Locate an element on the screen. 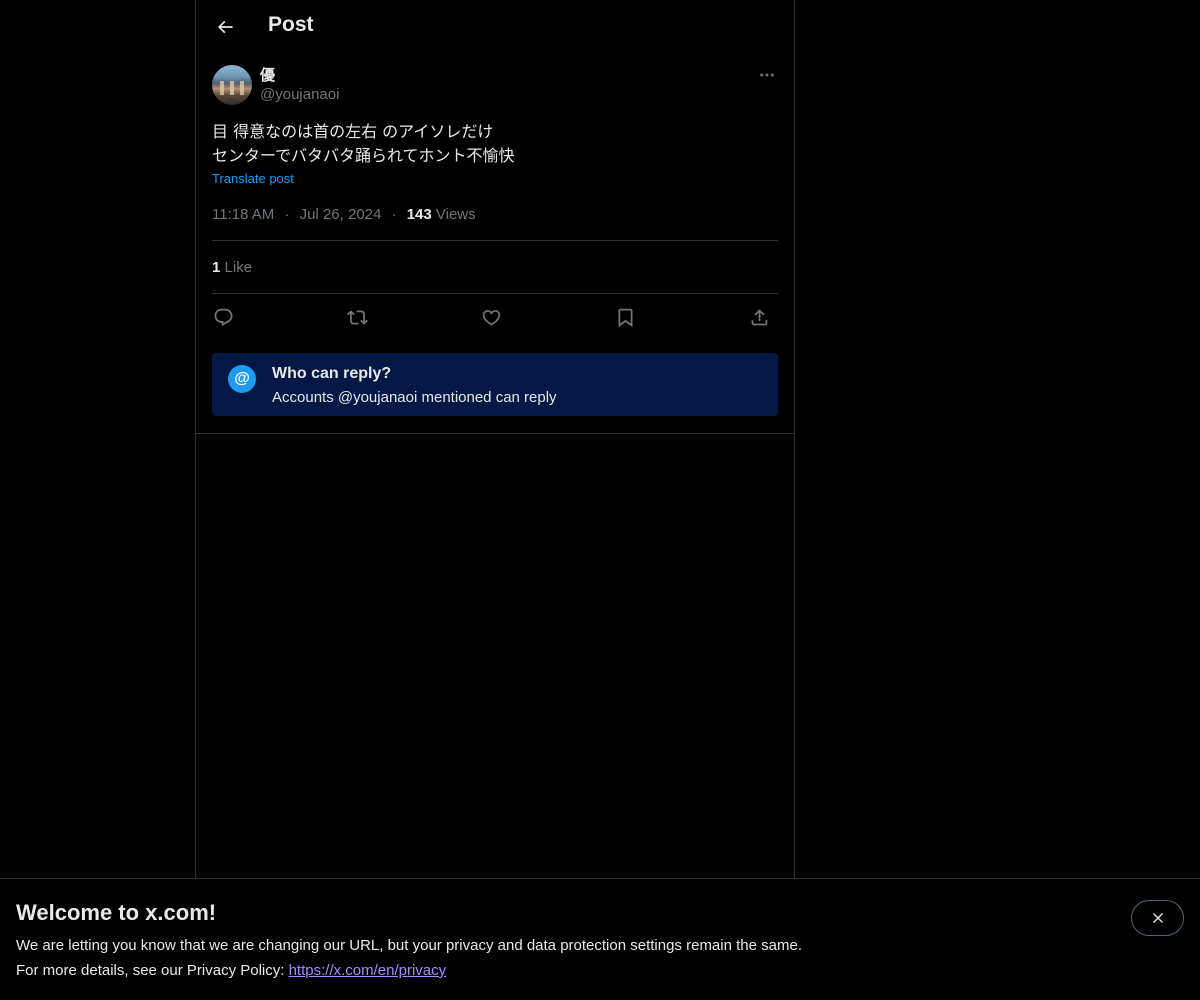 Image resolution: width=1200 pixels, height=1000 pixels. post-time: 11:18 AM is located at coordinates (243, 214).